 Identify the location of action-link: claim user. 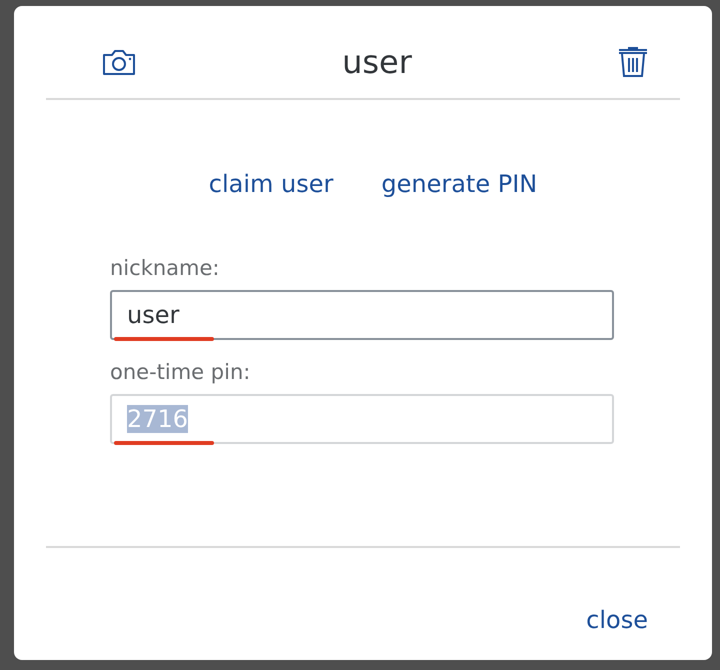
(271, 184).